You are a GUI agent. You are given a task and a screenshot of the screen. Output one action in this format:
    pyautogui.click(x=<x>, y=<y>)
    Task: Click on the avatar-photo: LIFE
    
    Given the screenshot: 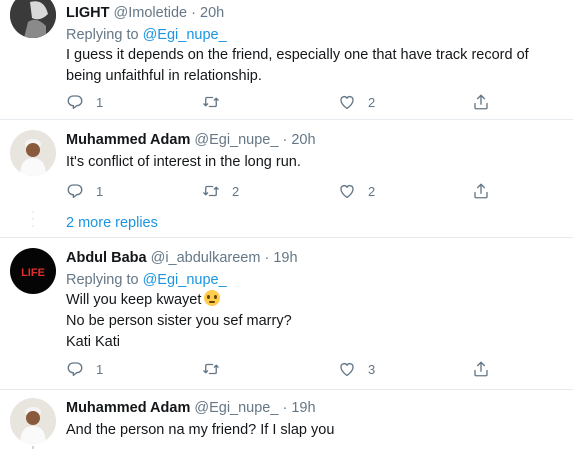 What is the action you would take?
    pyautogui.click(x=33, y=271)
    